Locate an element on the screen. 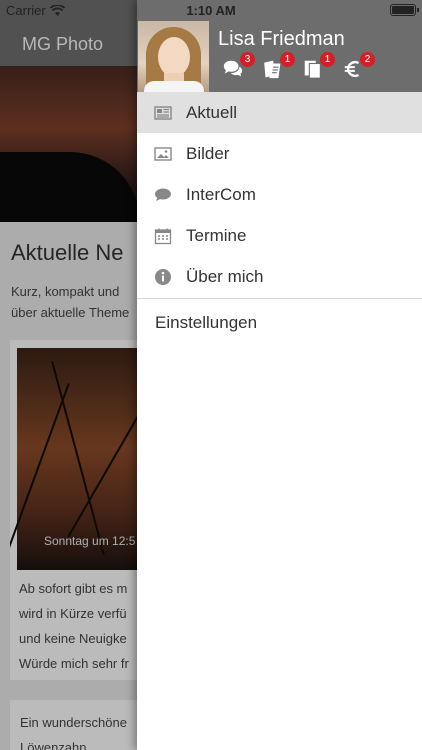 The image size is (422, 750). menu-item-termine: Termine is located at coordinates (279, 235).